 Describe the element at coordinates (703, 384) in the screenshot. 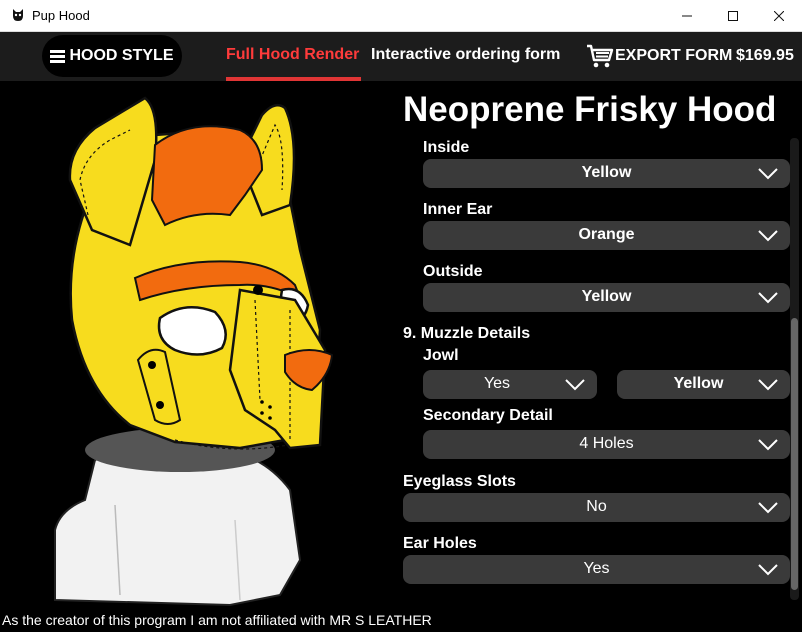

I see `jowl-color-select: Yellow` at that location.